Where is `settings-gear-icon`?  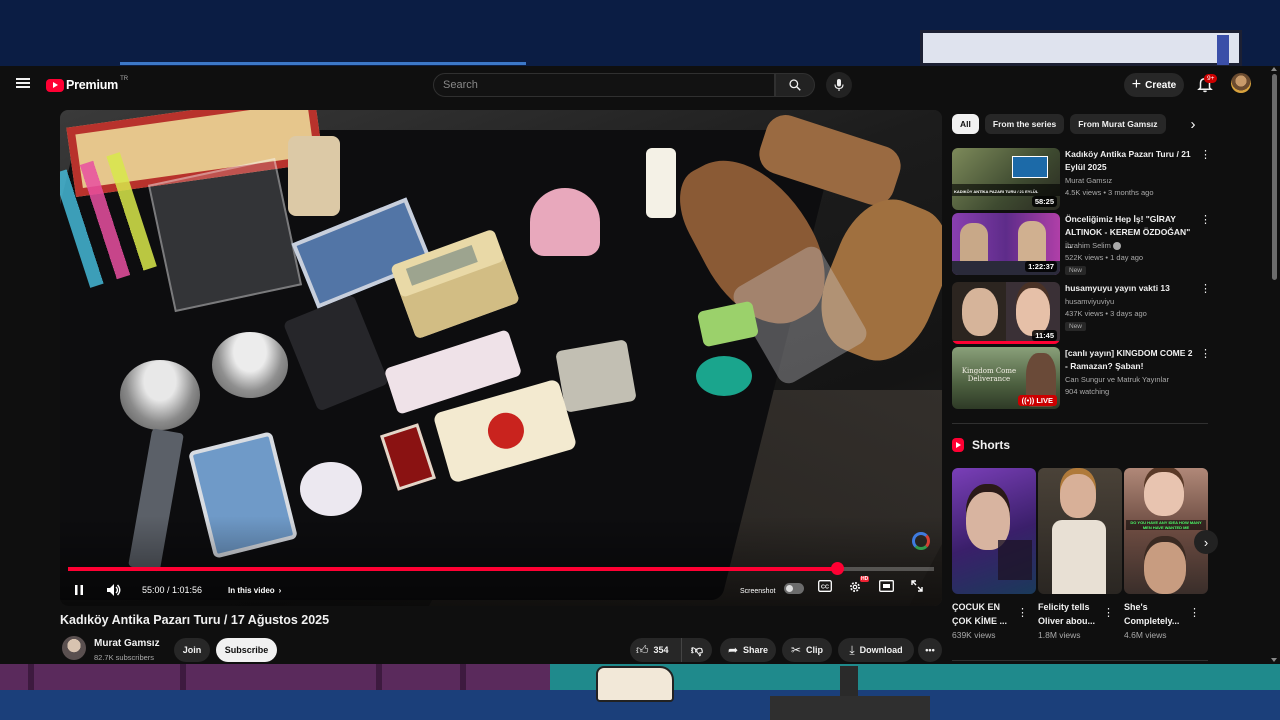
settings-gear-icon is located at coordinates (855, 588).